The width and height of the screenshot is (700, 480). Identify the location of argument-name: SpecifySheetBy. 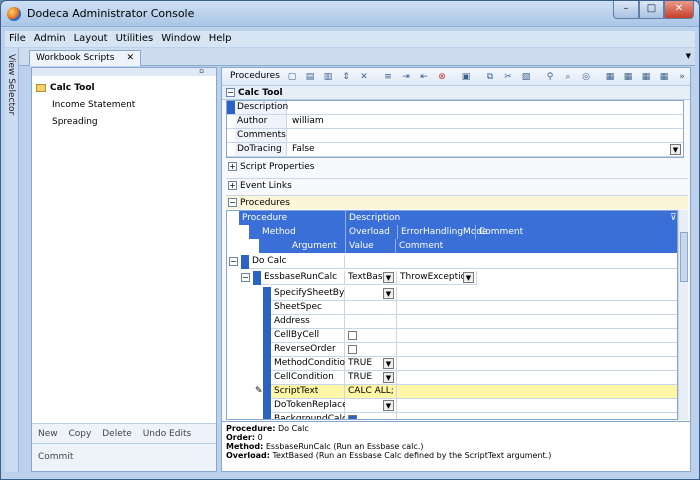
(308, 294).